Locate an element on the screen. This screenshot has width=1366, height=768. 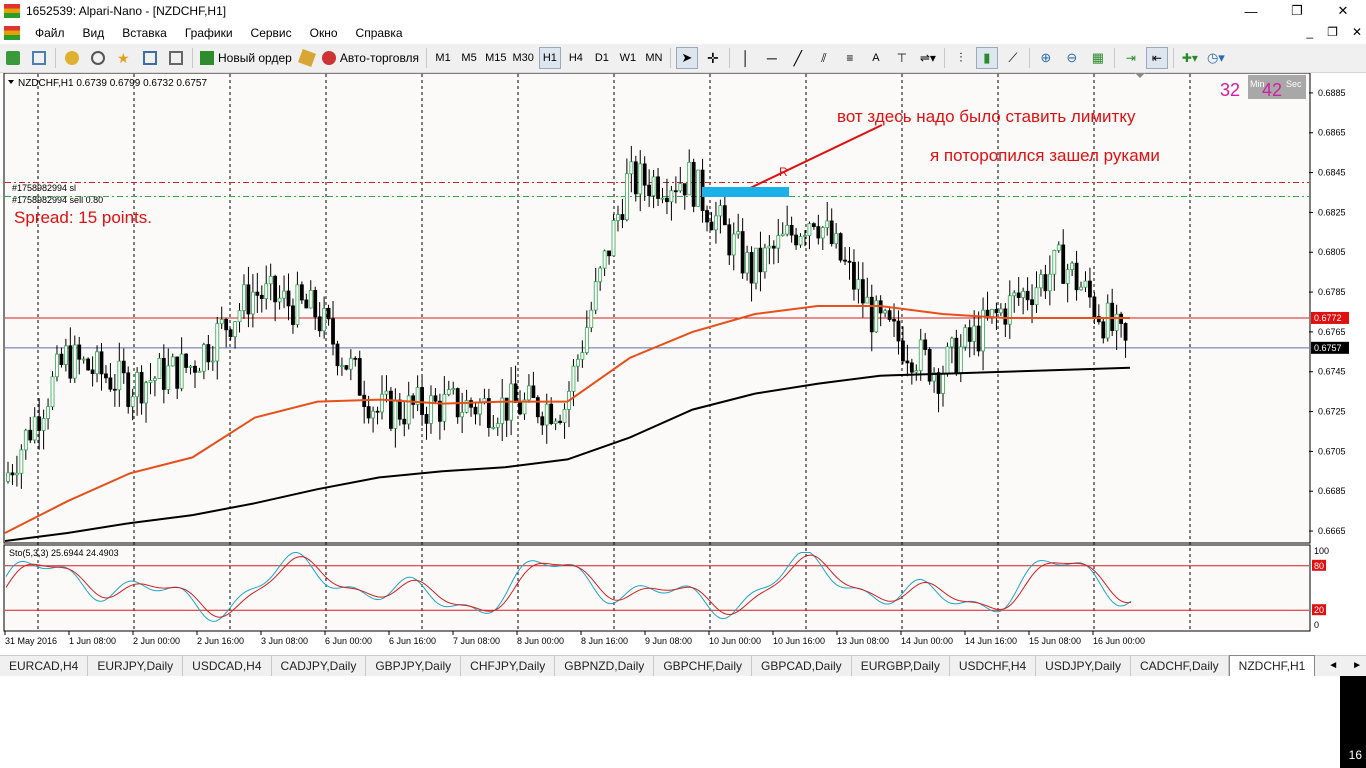
tab-usdcad: USDCAD,H4 is located at coordinates (227, 666).